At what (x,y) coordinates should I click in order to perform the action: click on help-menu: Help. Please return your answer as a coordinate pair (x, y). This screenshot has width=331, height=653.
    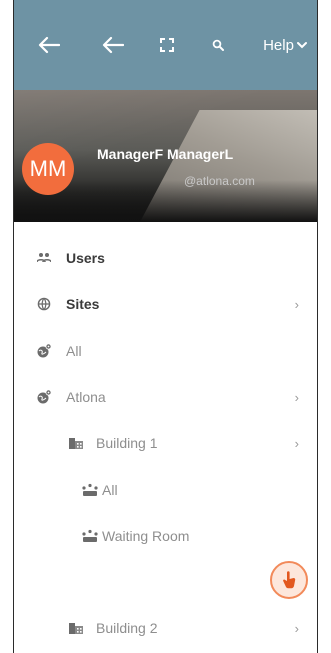
    Looking at the image, I should click on (285, 45).